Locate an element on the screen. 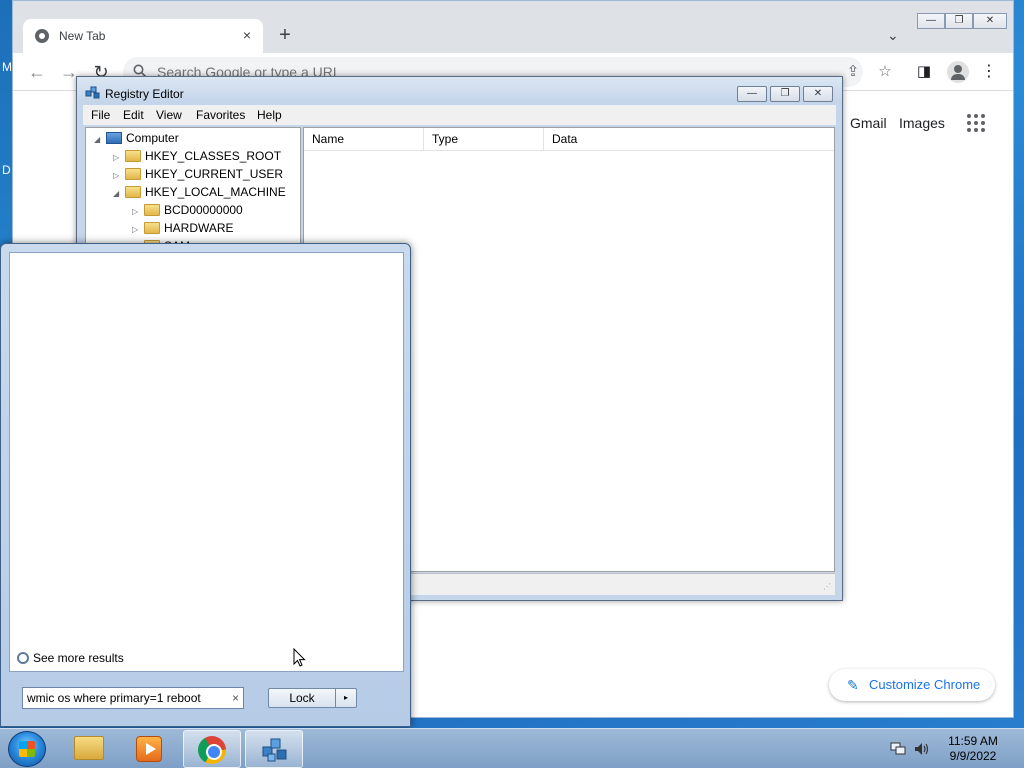 Image resolution: width=1024 pixels, height=768 pixels. desktop-icon-label: D is located at coordinates (6, 170).